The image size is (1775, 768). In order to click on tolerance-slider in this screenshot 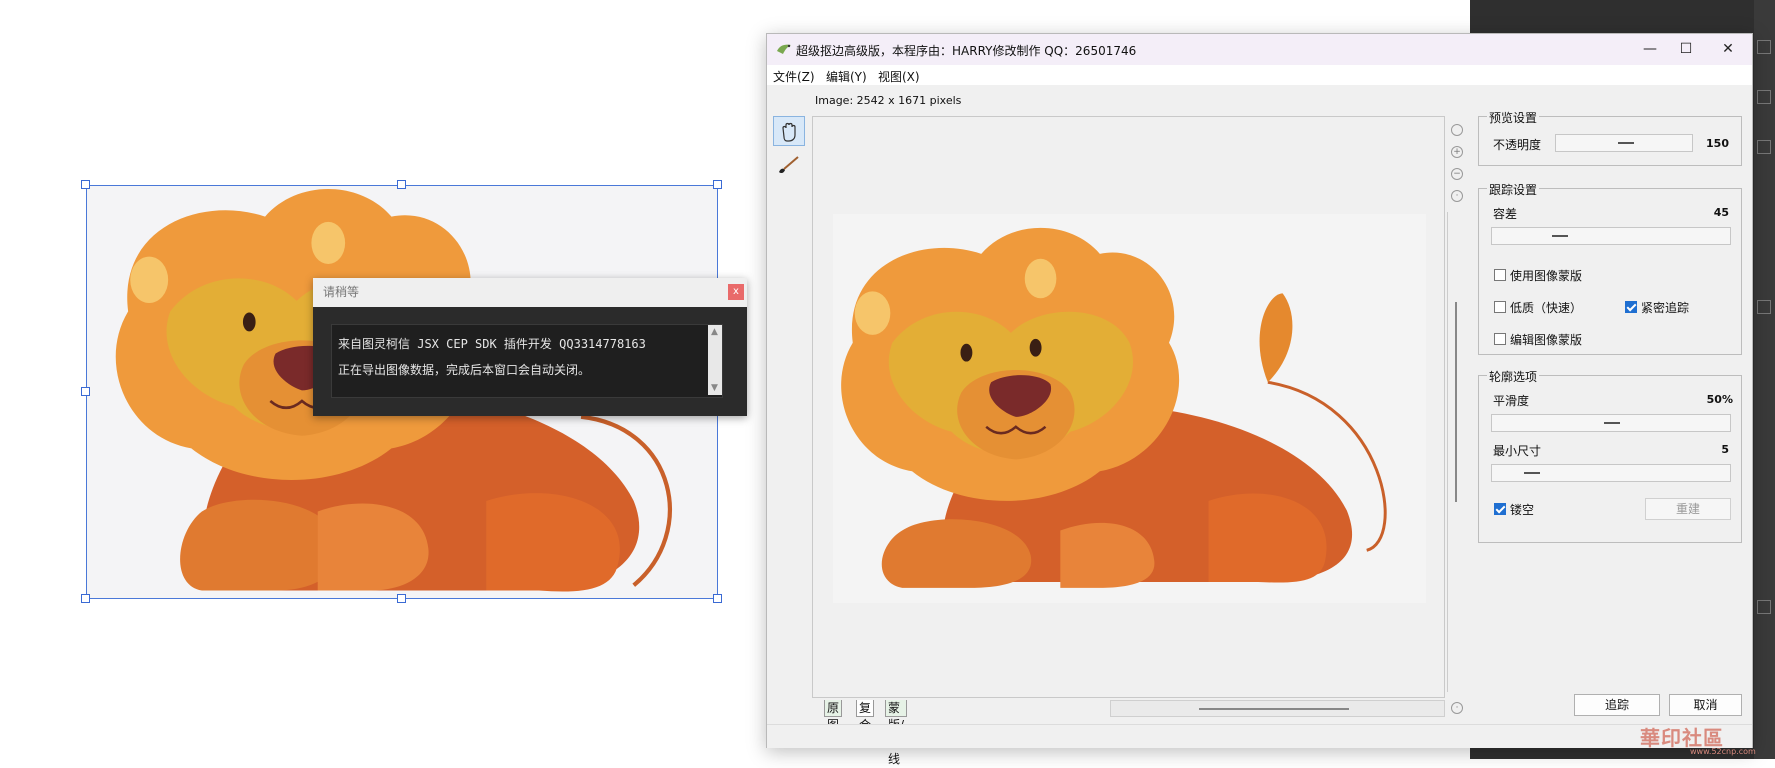, I will do `click(1611, 236)`.